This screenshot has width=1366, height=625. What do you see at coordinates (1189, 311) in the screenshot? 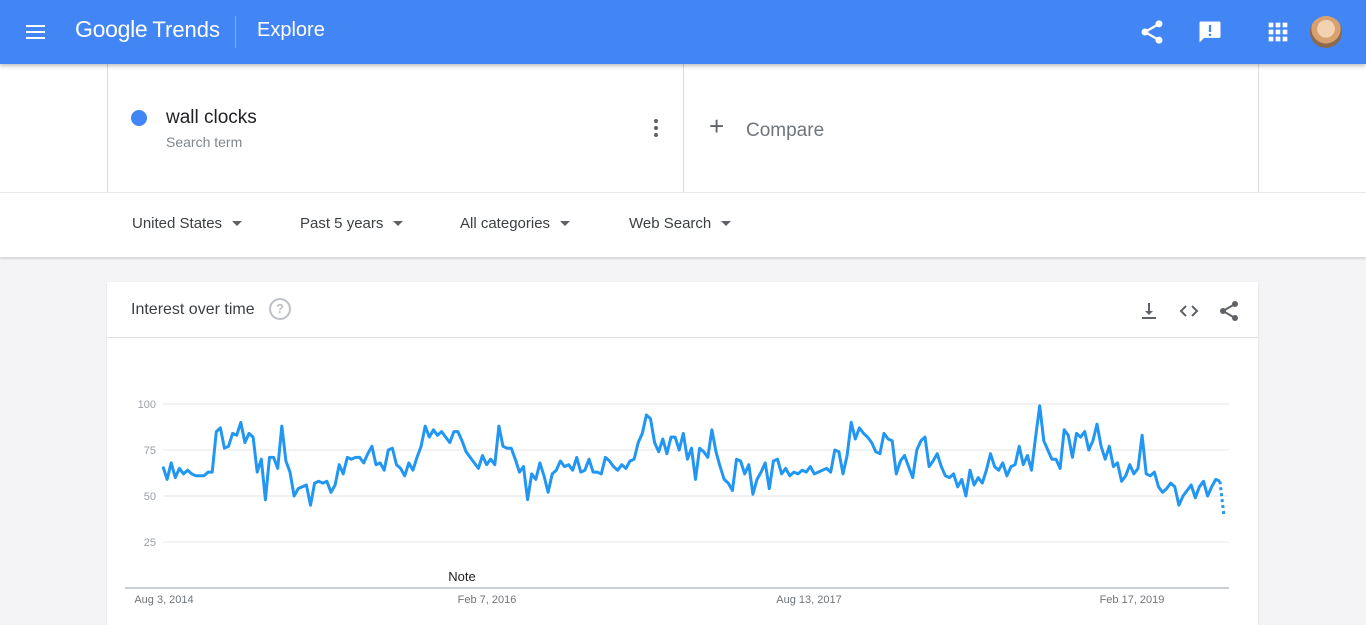
I see `embed-icon` at bounding box center [1189, 311].